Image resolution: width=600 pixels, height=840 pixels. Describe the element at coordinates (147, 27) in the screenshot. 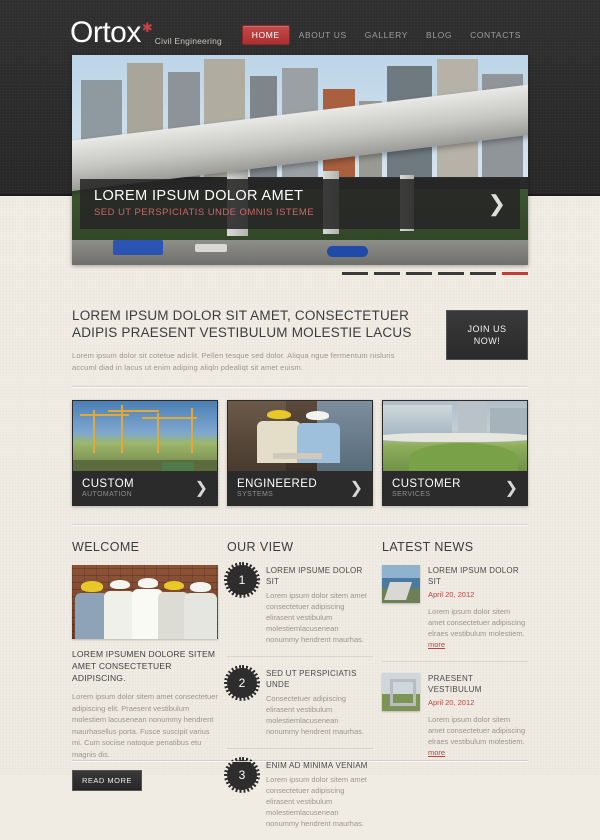

I see `asterisk-icon: ✱` at that location.